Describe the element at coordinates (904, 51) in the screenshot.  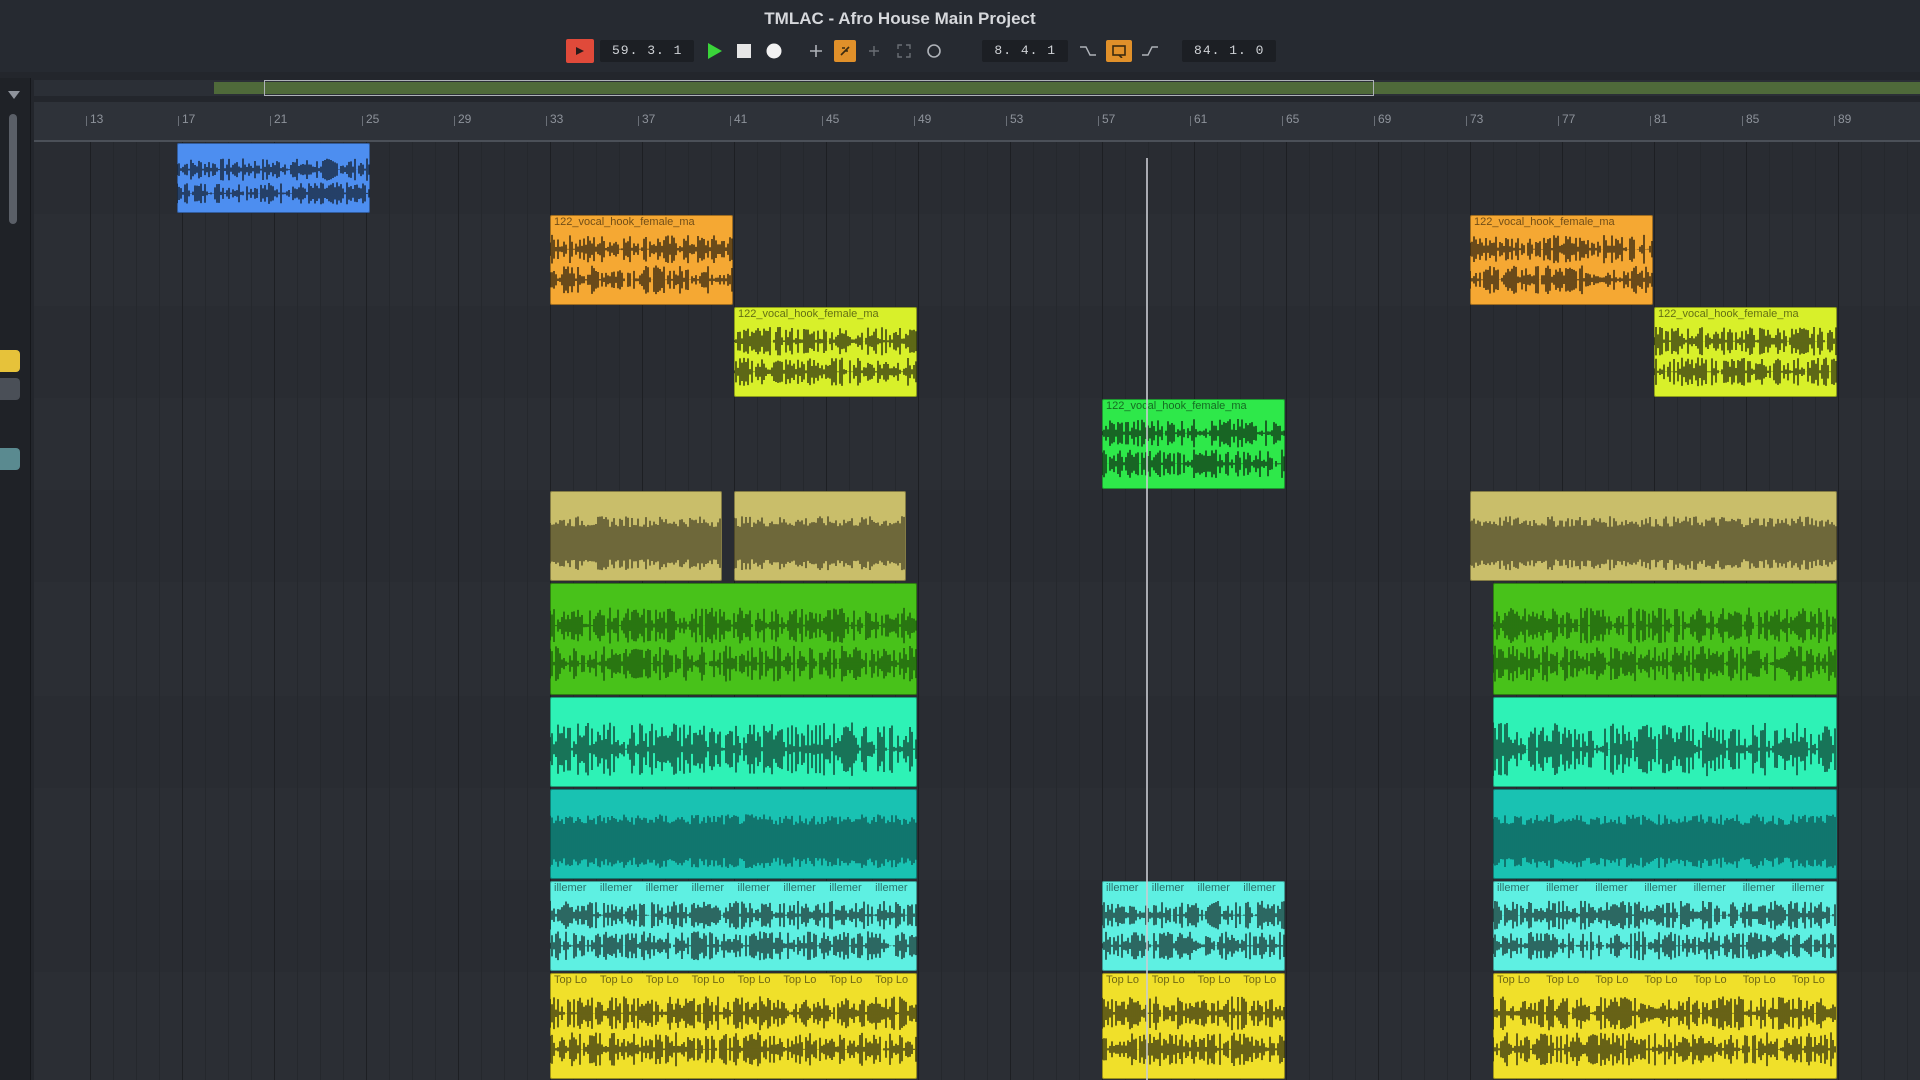
I see `expand-icon` at that location.